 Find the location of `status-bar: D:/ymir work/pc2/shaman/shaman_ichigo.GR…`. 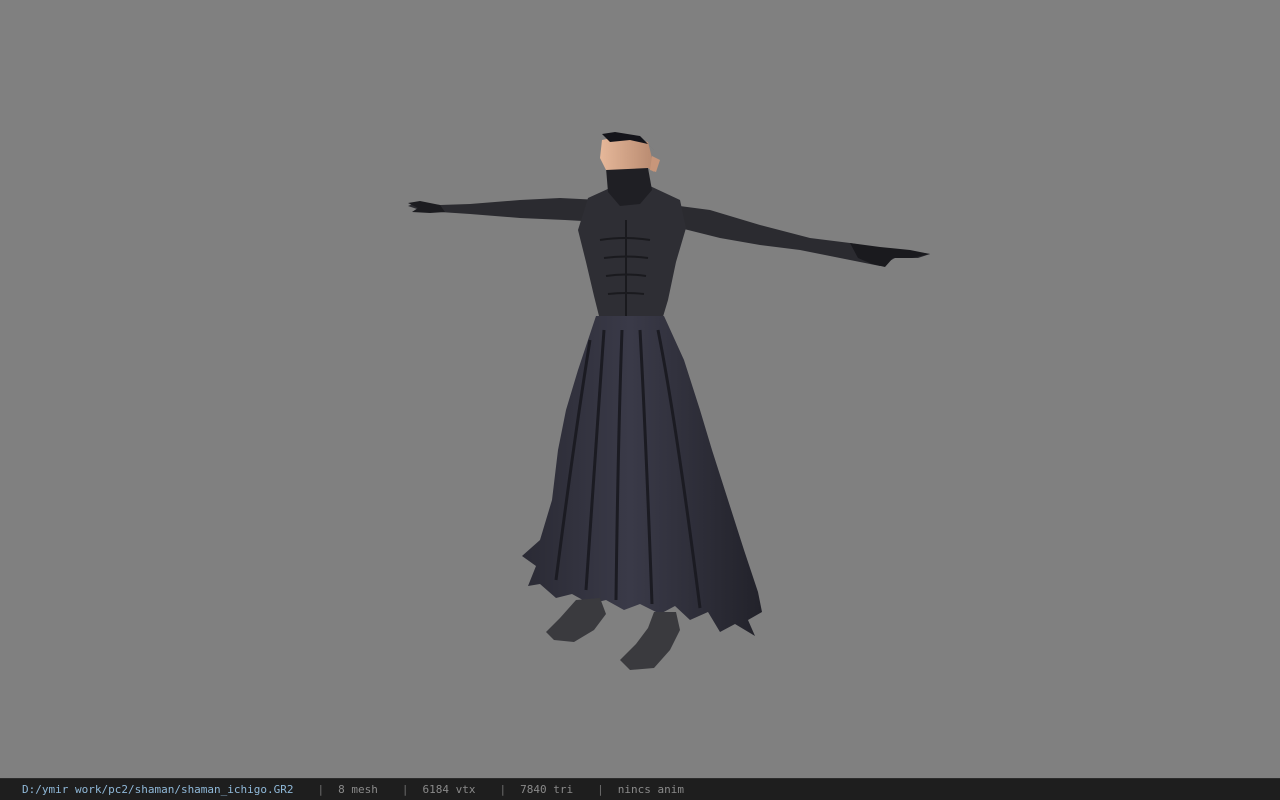

status-bar: D:/ymir work/pc2/shaman/shaman_ichigo.GR… is located at coordinates (640, 789).